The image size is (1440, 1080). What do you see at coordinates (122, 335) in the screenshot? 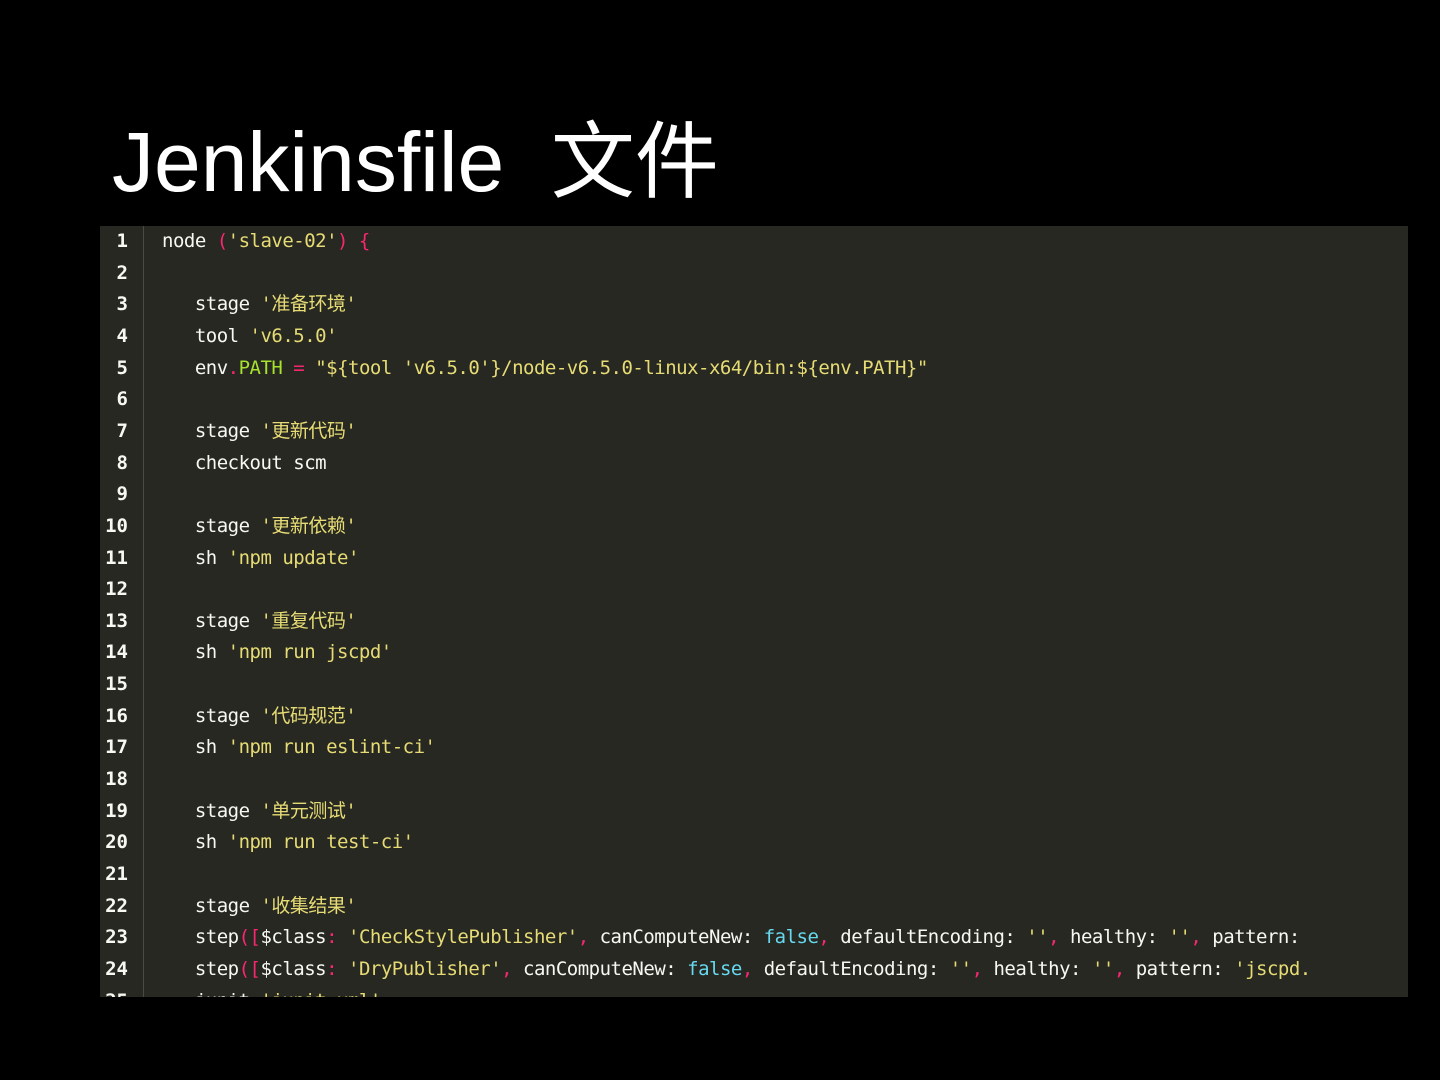
I see `line-number: 4` at bounding box center [122, 335].